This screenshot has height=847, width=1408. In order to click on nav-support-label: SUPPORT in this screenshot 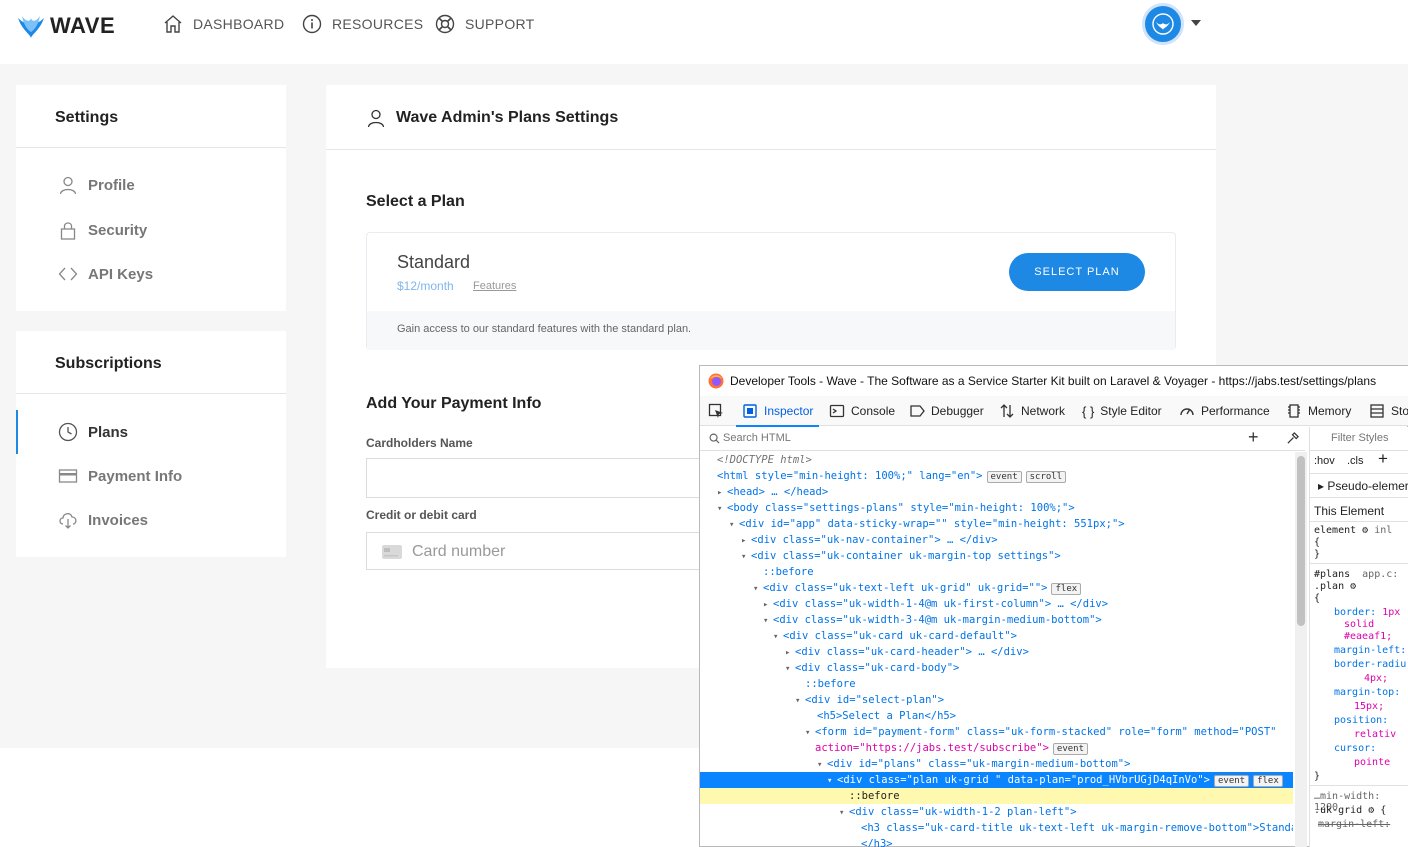, I will do `click(500, 24)`.